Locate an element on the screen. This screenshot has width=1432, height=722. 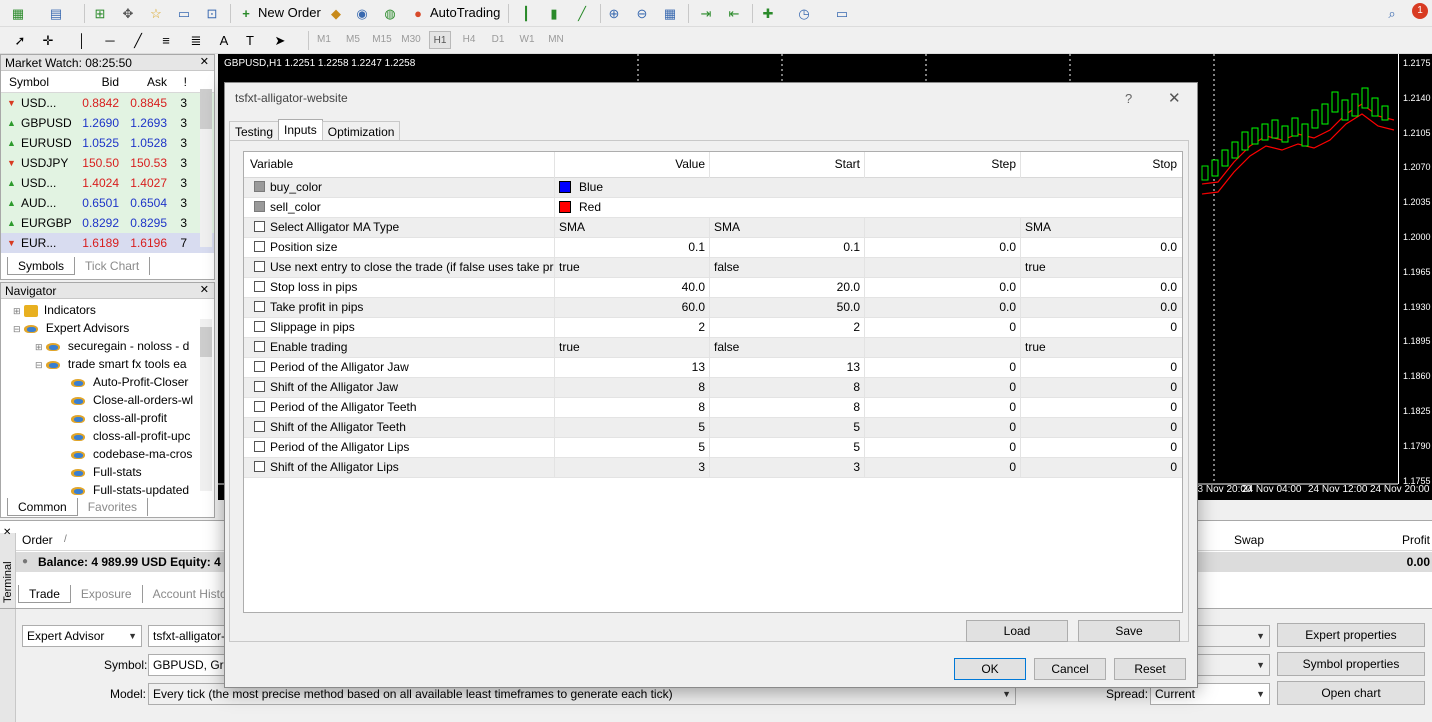
timeframe-m1: M1 is located at coordinates (324, 40).